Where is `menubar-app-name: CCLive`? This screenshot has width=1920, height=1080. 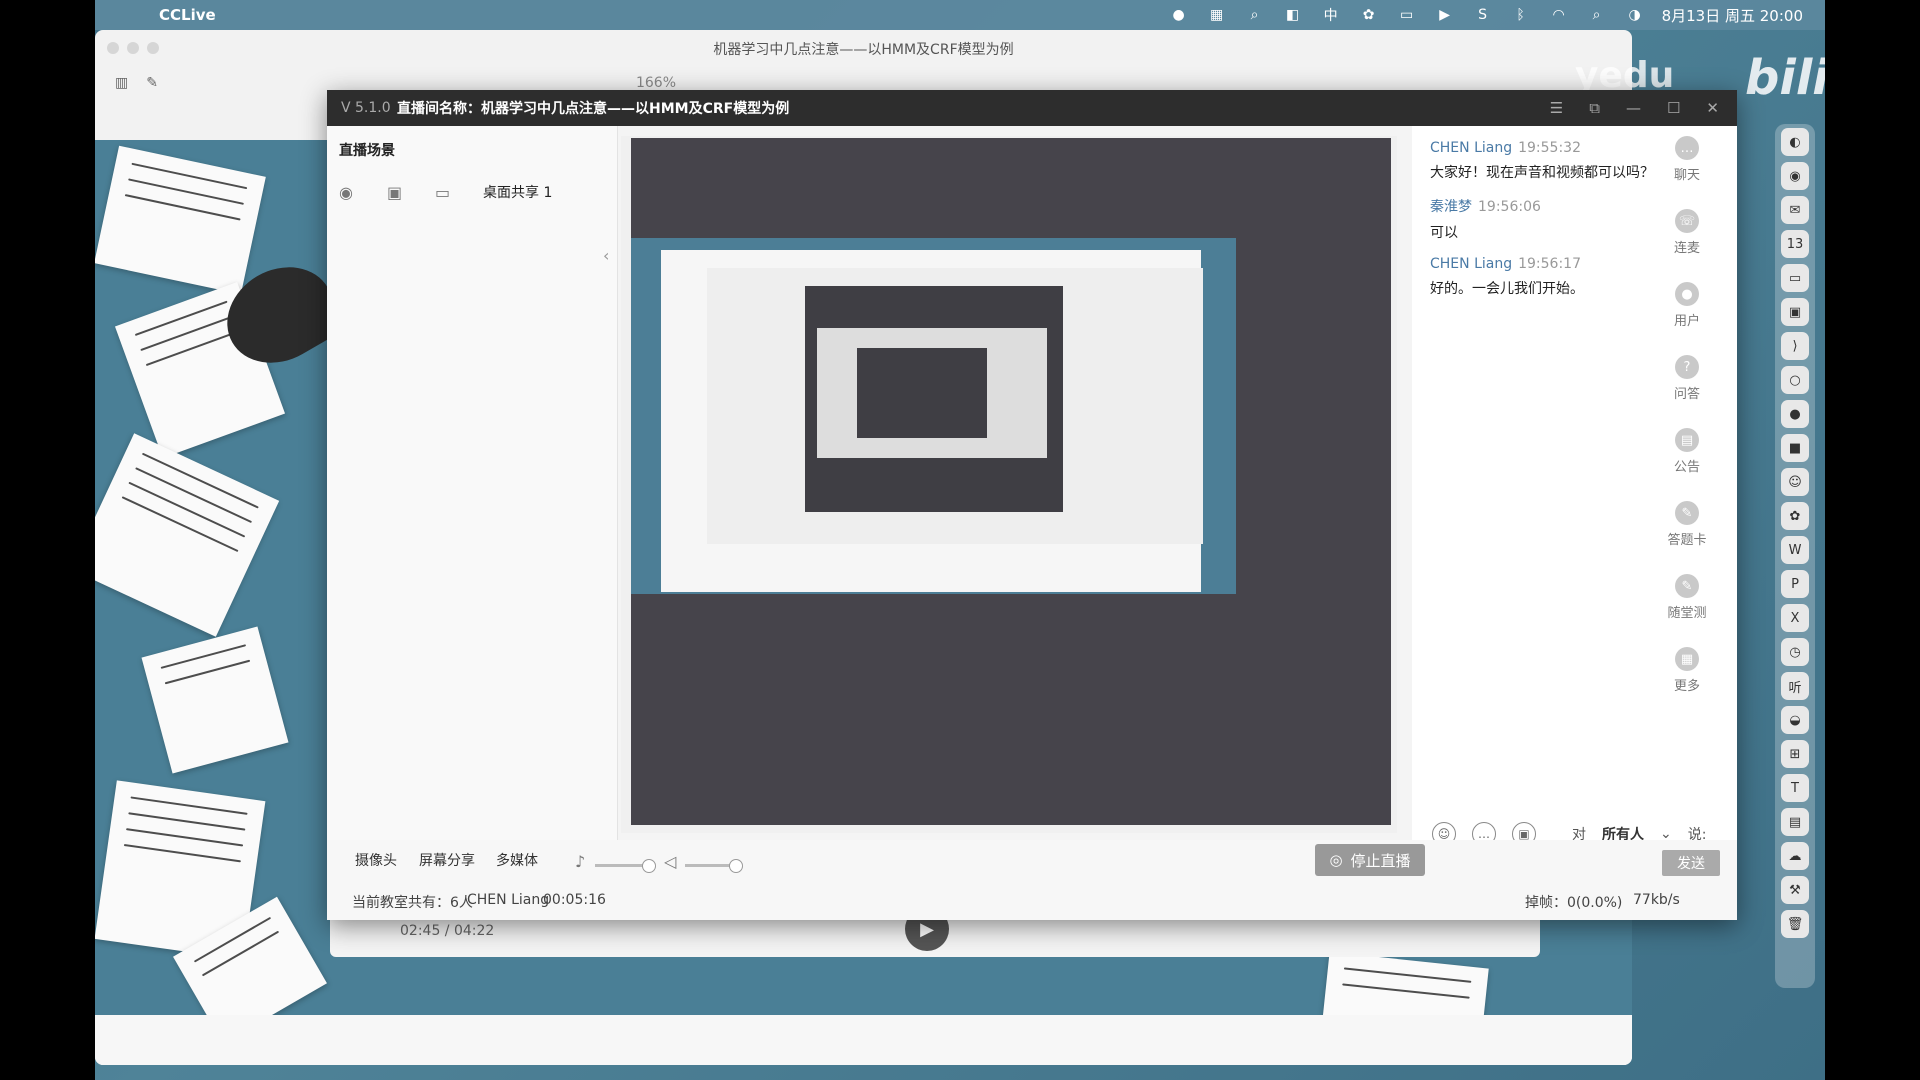
menubar-app-name: CCLive is located at coordinates (187, 15).